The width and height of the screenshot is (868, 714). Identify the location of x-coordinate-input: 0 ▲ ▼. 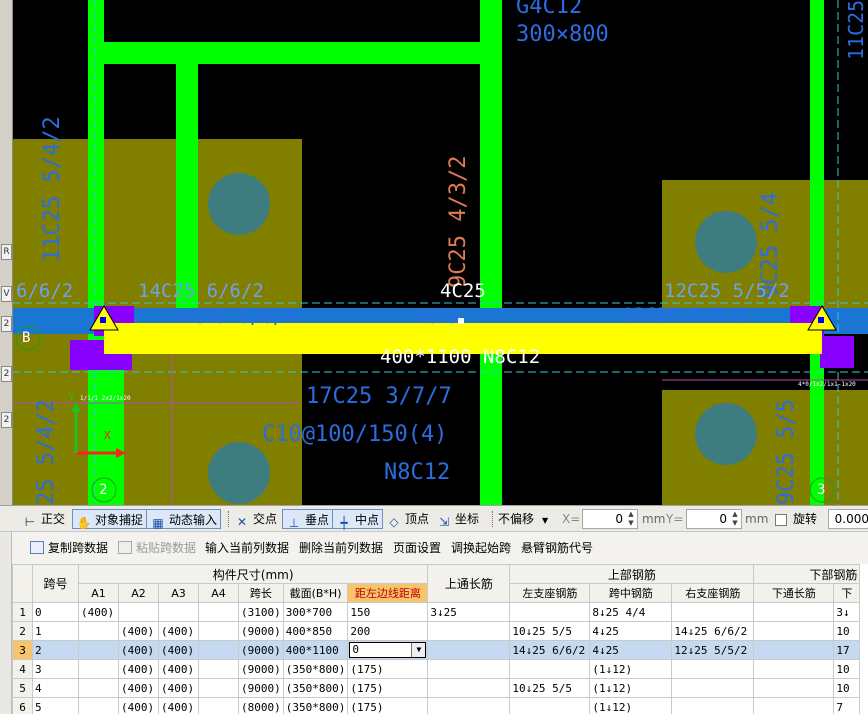
(610, 519).